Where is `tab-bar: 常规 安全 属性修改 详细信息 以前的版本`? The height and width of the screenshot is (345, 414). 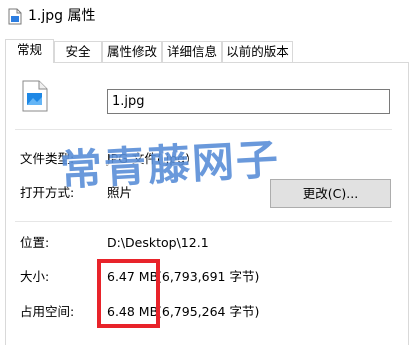 tab-bar: 常规 安全 属性修改 详细信息 以前的版本 is located at coordinates (207, 51).